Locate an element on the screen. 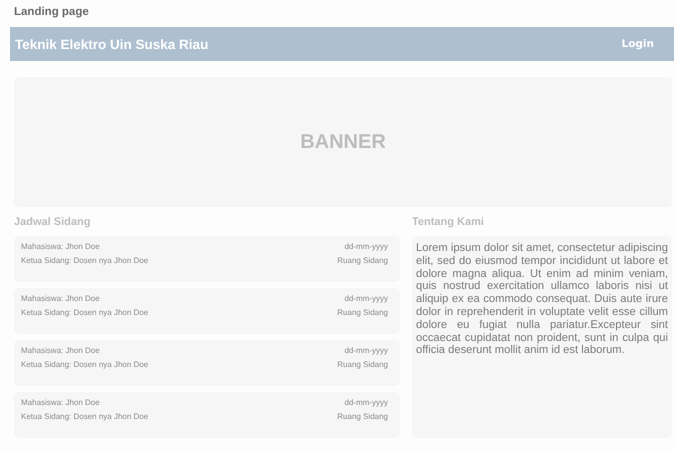 This screenshot has height=450, width=674. about-paragraph: Lorem ipsum dolor sit amet, consectetur adipiscing elit, sed do eiusmod tempor incididunt ut labore et dolore magna aliqua. Ut enim ad minim veniam, quis nostrud exercitation ullamco laboris nisi ut aliquip ex ea commodo consequat. Duis aute irure dolor in reprehenderit in voluptate velit esse cillum dolore eu fugiat nulla pariatur.Excepteur sint occaecat cupidatat non proident, sunt in culpa qui officia deserunt mollit anim id est laborum. is located at coordinates (542, 300).